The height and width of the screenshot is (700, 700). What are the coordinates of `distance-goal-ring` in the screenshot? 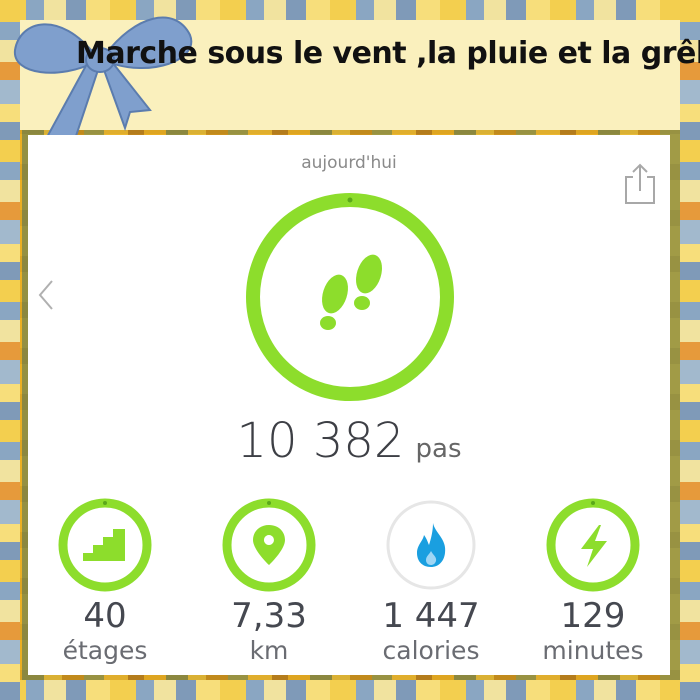 It's located at (269, 545).